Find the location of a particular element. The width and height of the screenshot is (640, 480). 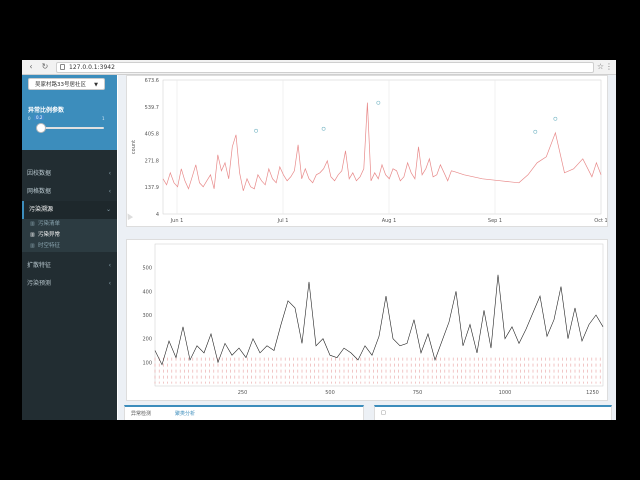

slider-min-label: 0 is located at coordinates (29, 118).